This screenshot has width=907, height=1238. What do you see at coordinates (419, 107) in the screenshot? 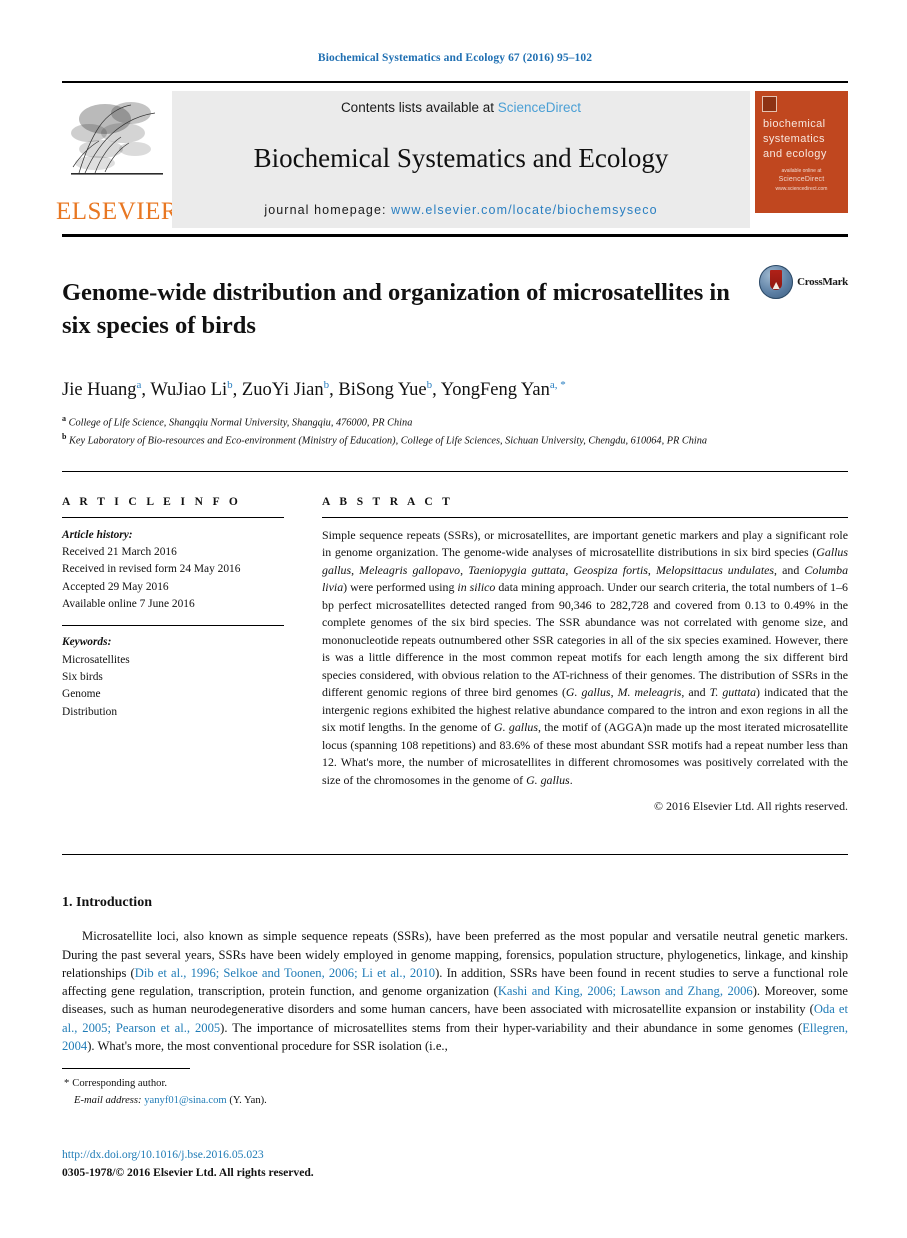
I see `contents-prefix: Contents lists available at` at bounding box center [419, 107].